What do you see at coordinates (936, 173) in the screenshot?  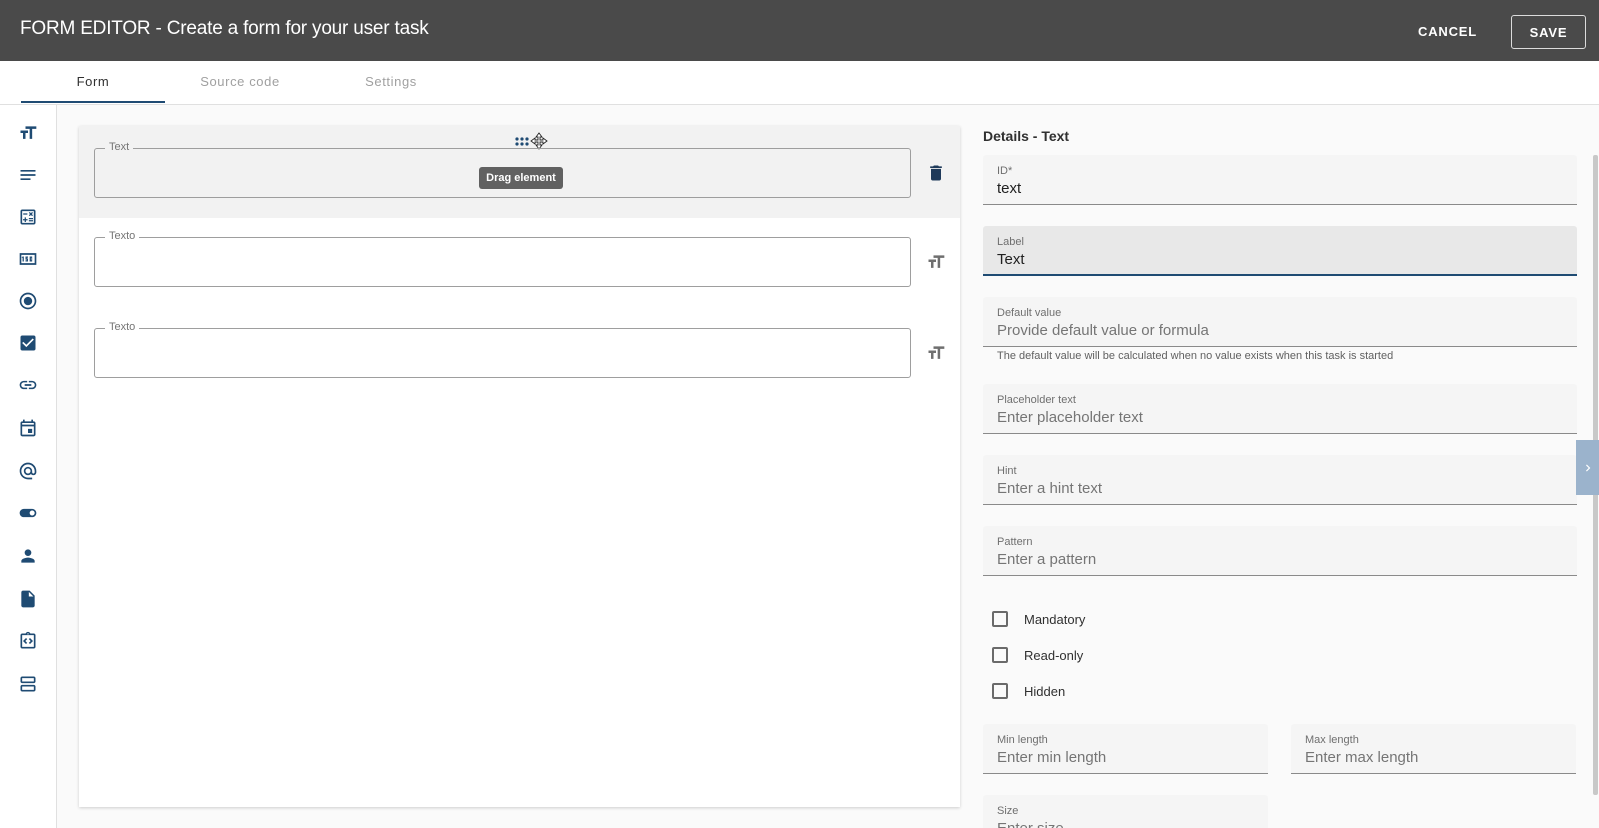 I see `delete-icon` at bounding box center [936, 173].